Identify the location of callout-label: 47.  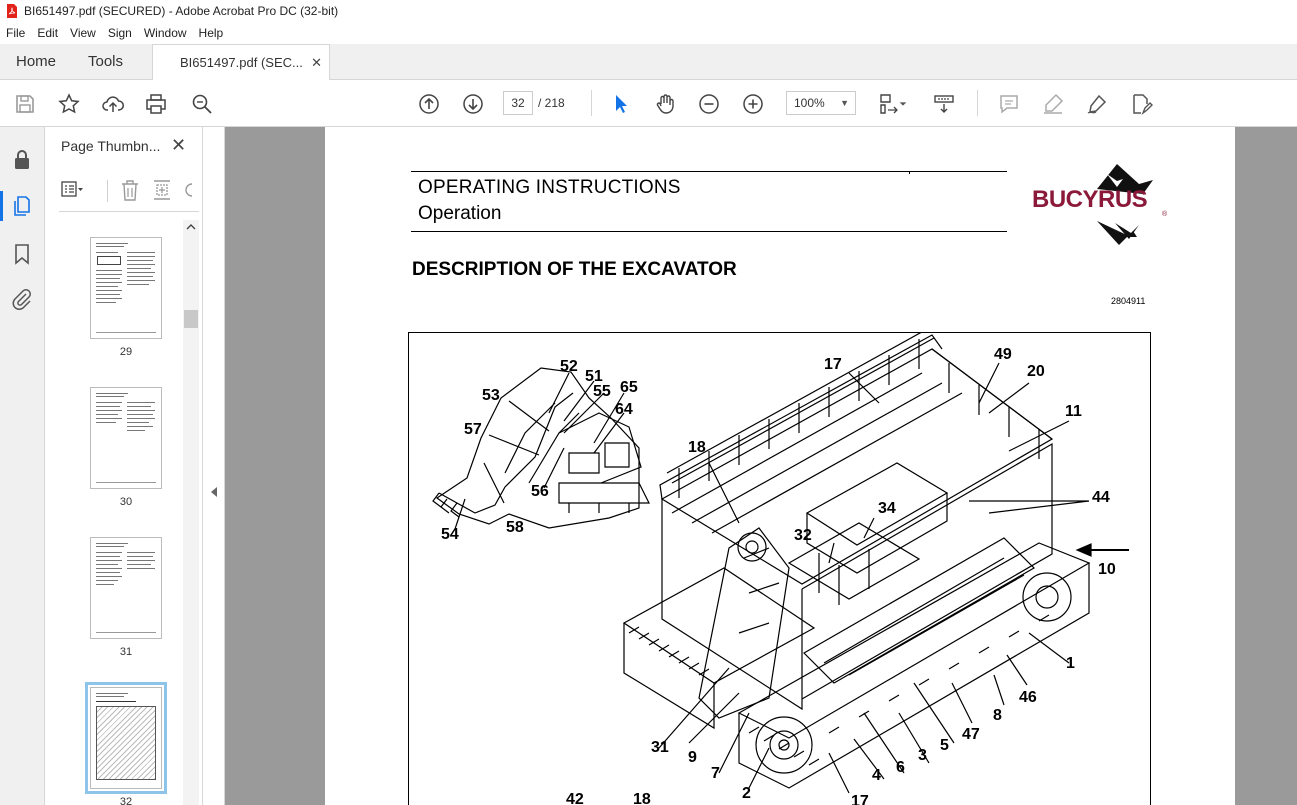
(971, 734).